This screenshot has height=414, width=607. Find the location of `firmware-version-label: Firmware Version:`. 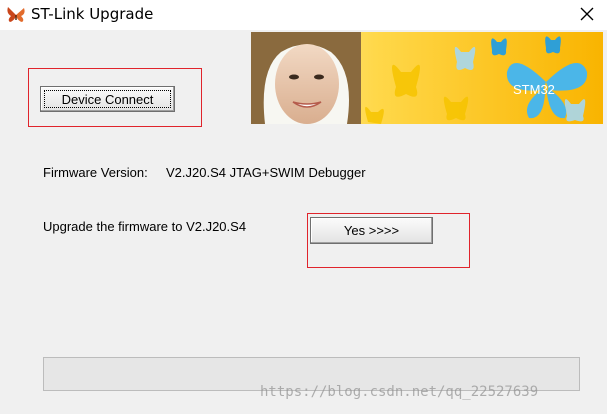

firmware-version-label: Firmware Version: is located at coordinates (95, 172).